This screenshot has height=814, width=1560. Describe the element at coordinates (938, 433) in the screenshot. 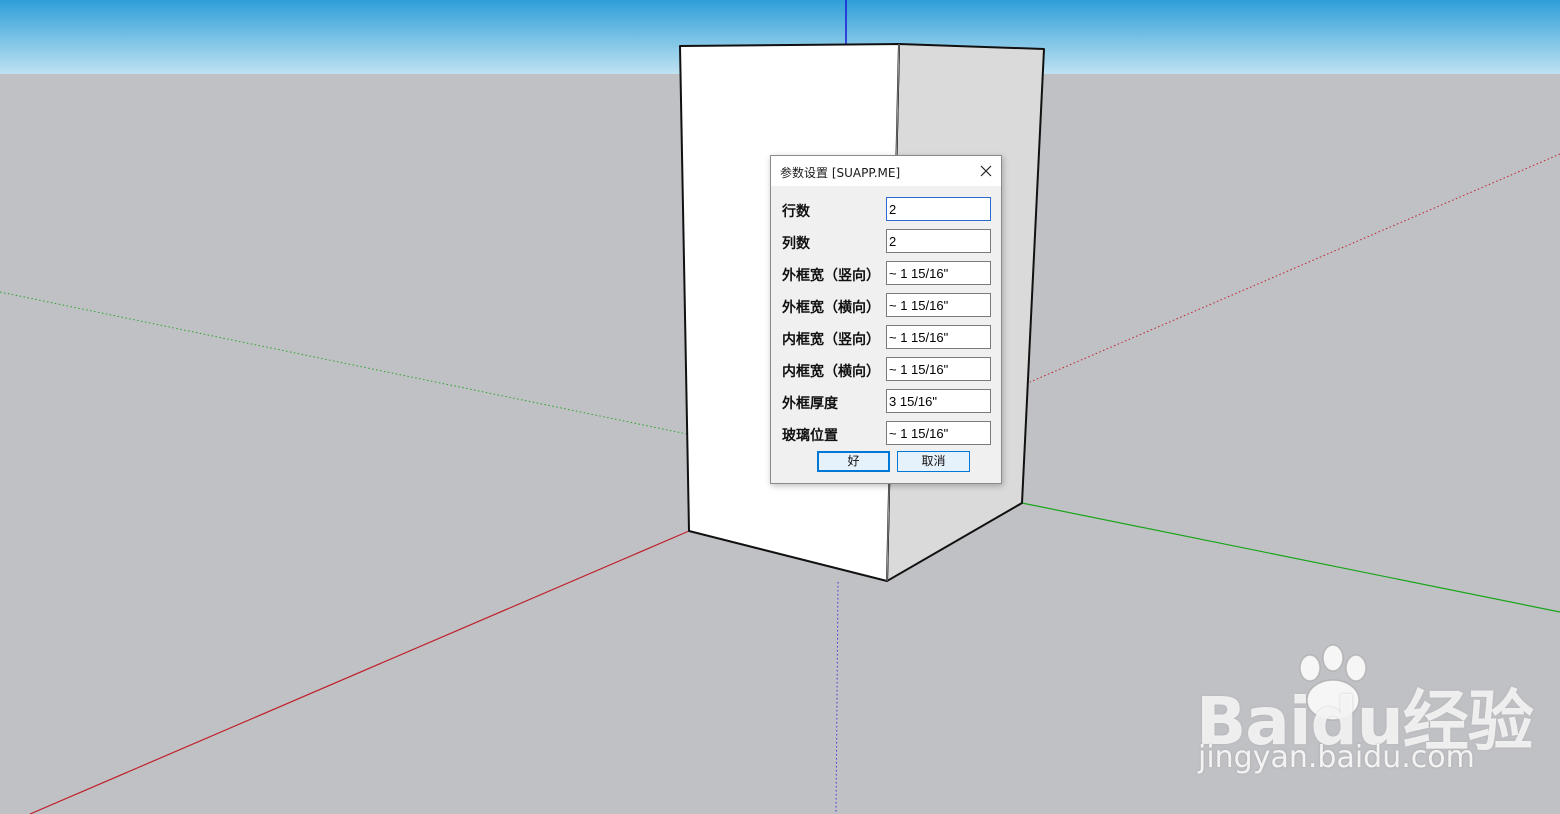

I see `glass-position-input` at that location.